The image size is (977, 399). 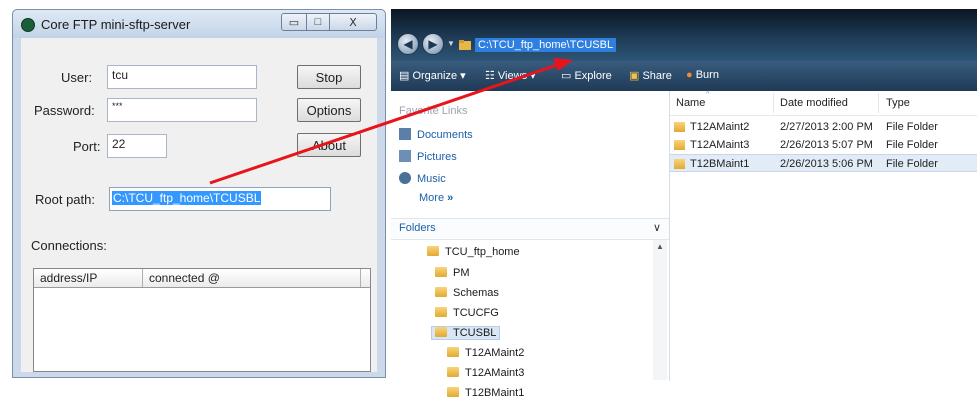 What do you see at coordinates (65, 199) in the screenshot?
I see `root-path-label: Root path:` at bounding box center [65, 199].